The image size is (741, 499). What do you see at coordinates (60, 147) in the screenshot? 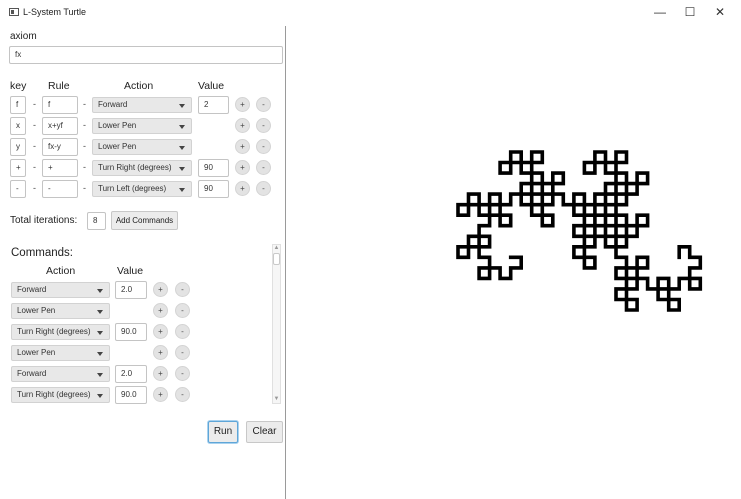
I see `rule-production-input: fx-y` at bounding box center [60, 147].